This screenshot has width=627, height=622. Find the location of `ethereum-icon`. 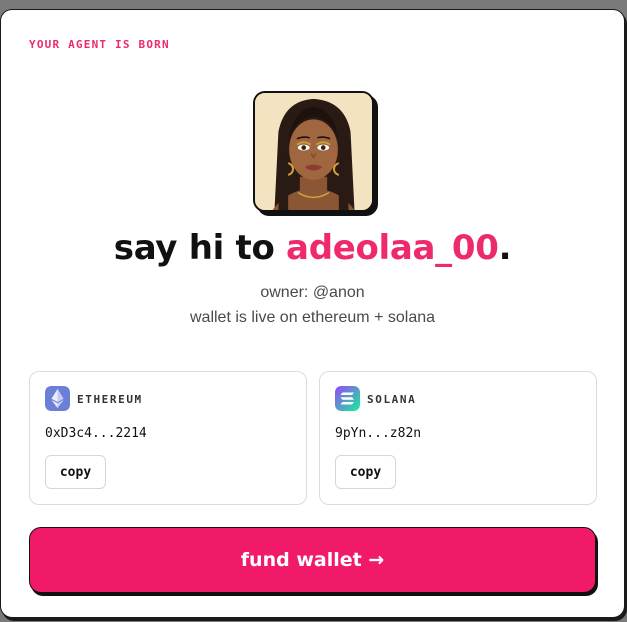

ethereum-icon is located at coordinates (57, 398).